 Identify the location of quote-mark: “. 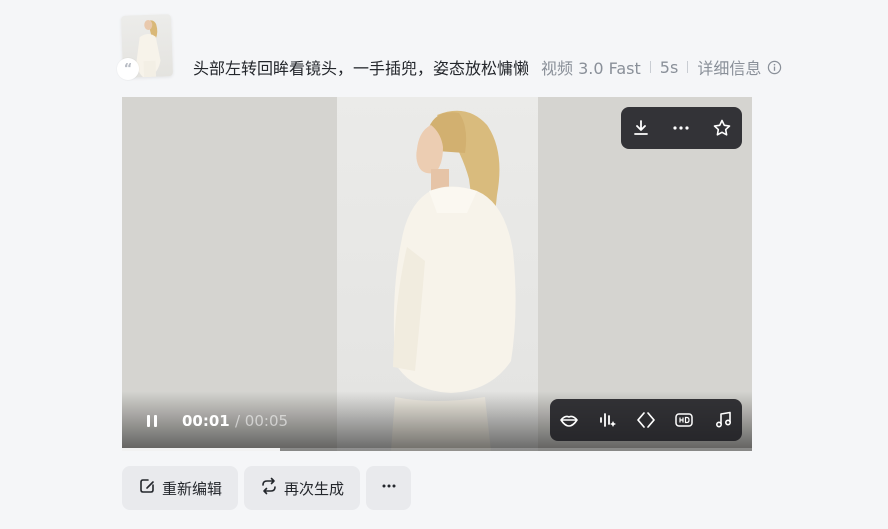
(128, 69).